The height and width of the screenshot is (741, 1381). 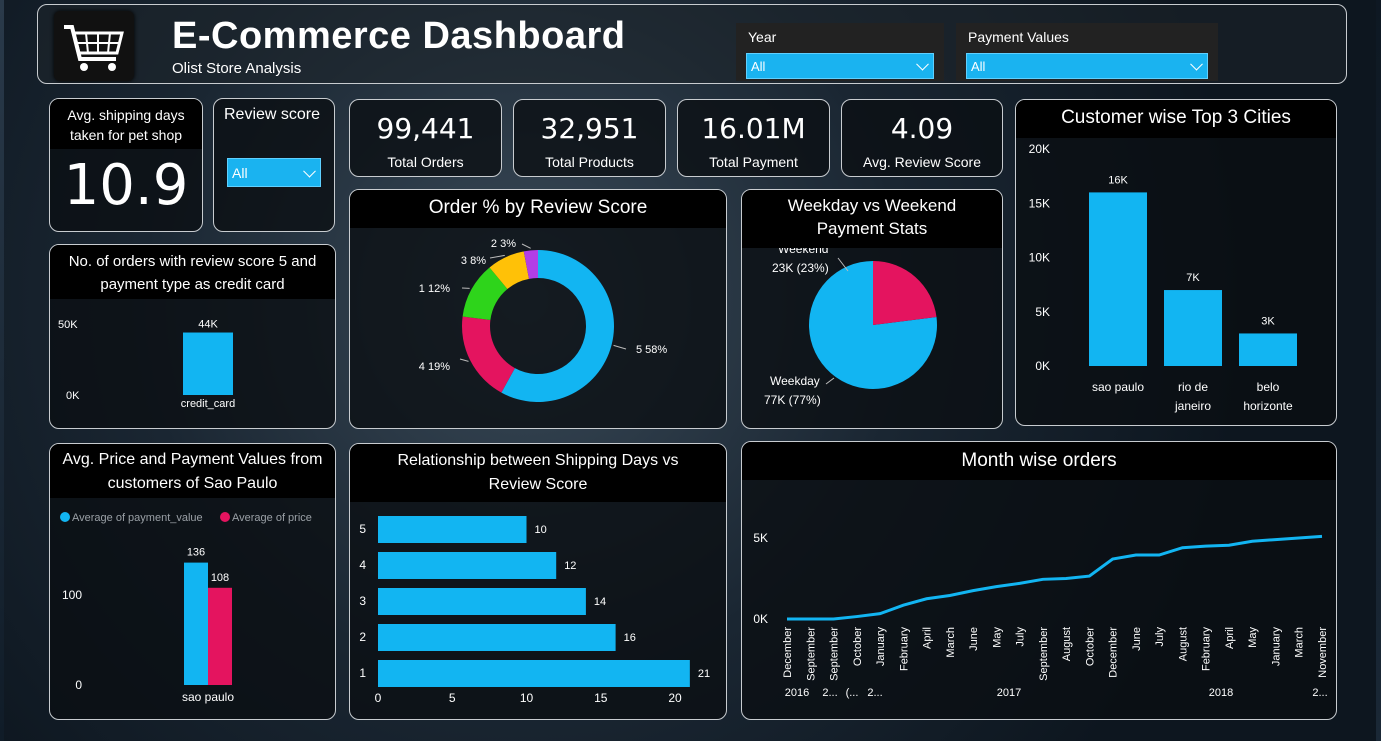 What do you see at coordinates (488, 354) in the screenshot?
I see `donut-slice` at bounding box center [488, 354].